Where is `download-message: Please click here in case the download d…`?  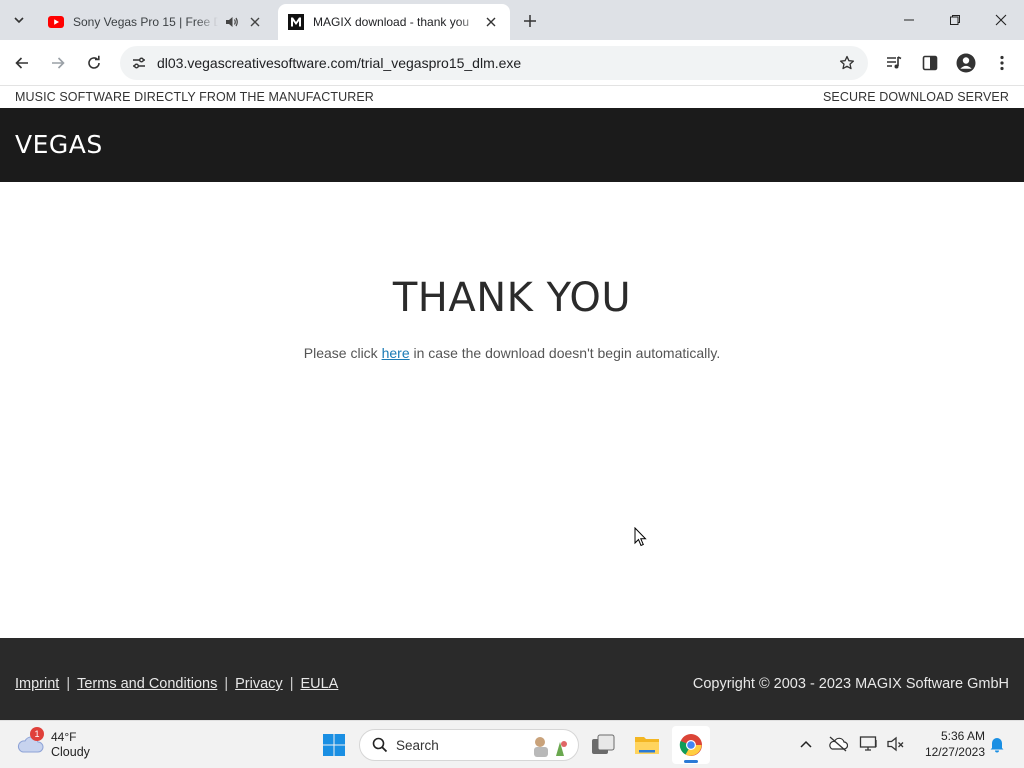
download-message: Please click here in case the download d… is located at coordinates (512, 353).